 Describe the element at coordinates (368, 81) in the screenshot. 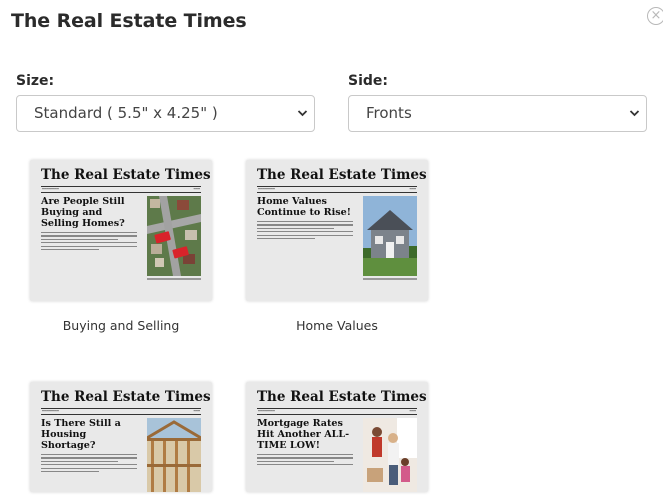

I see `side-label: Side:` at that location.